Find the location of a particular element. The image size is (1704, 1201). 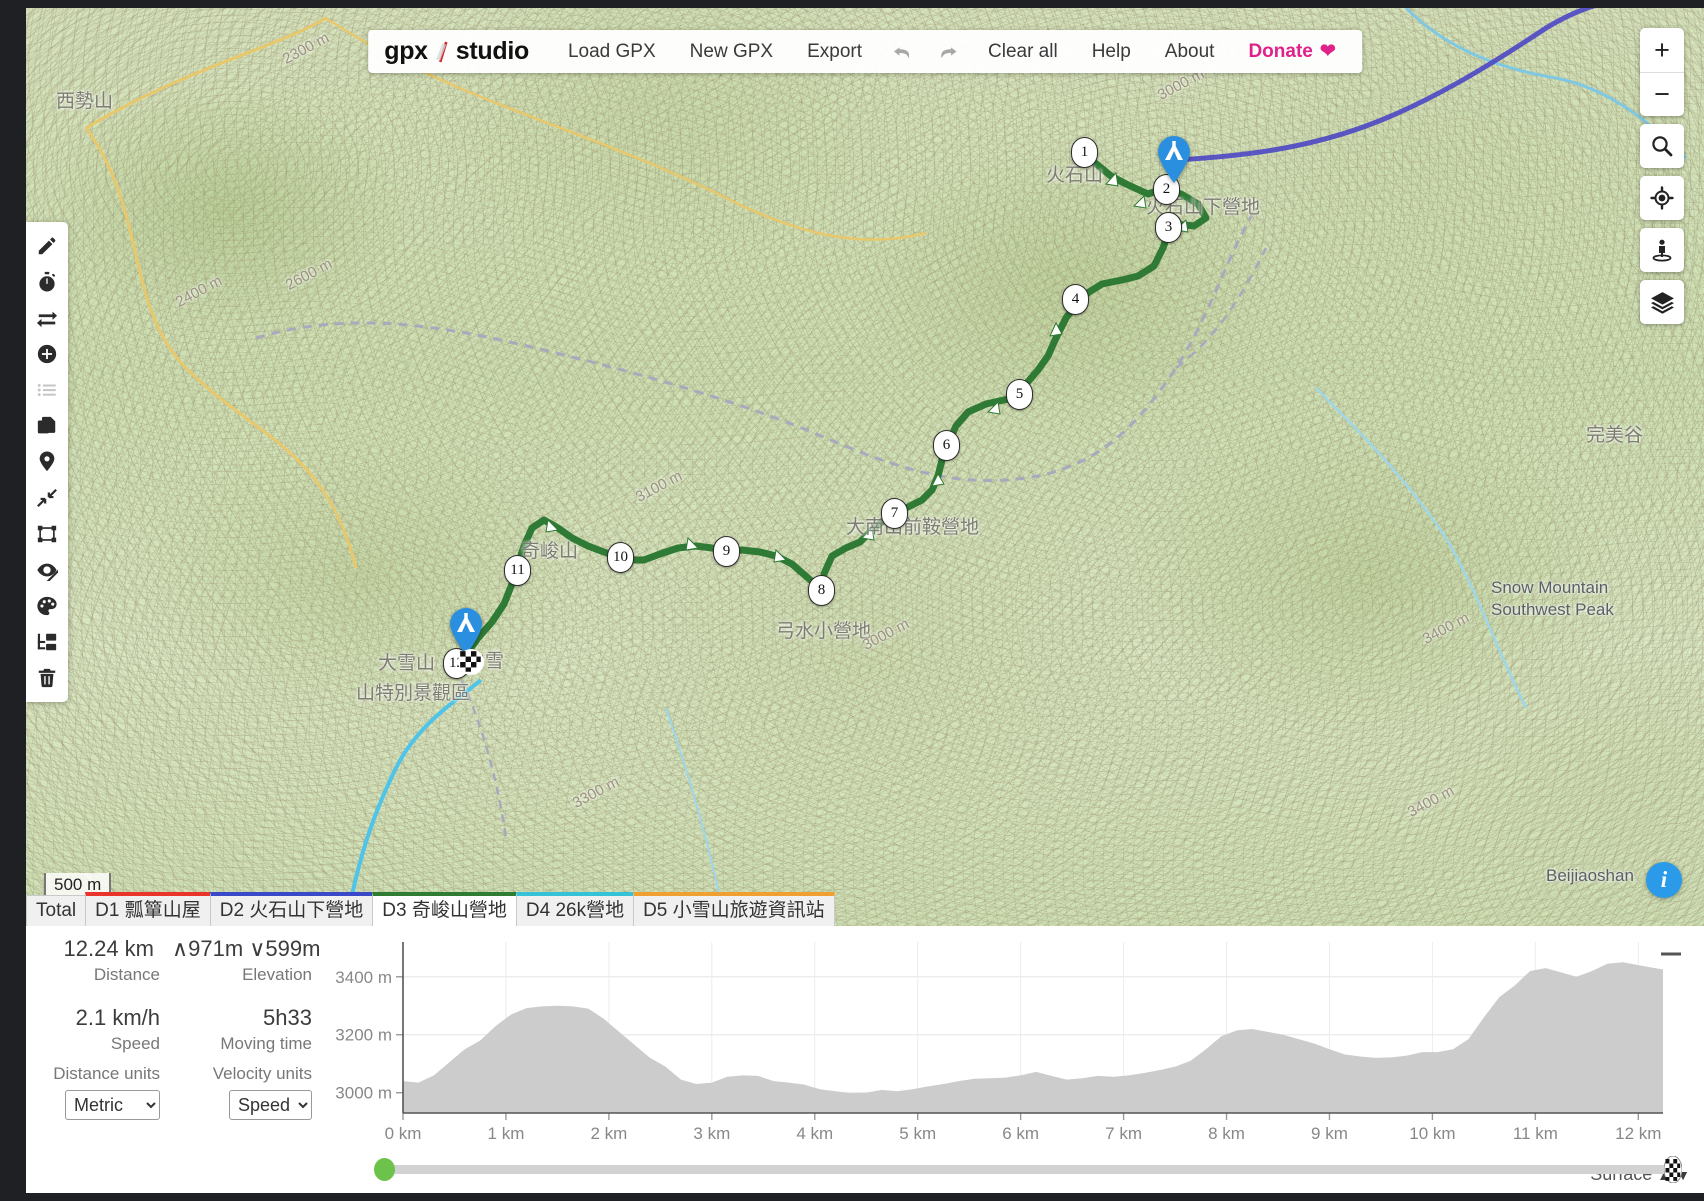

logo-gpx-text: gpx is located at coordinates (406, 51).